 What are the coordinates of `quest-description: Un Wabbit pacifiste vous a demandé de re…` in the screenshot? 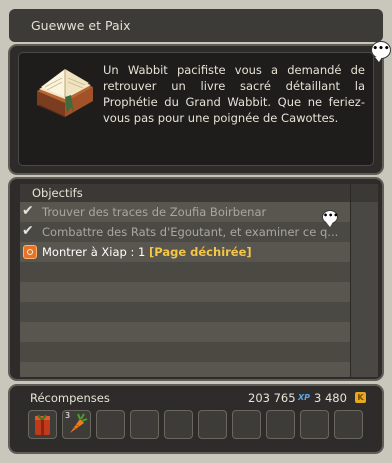 It's located at (234, 94).